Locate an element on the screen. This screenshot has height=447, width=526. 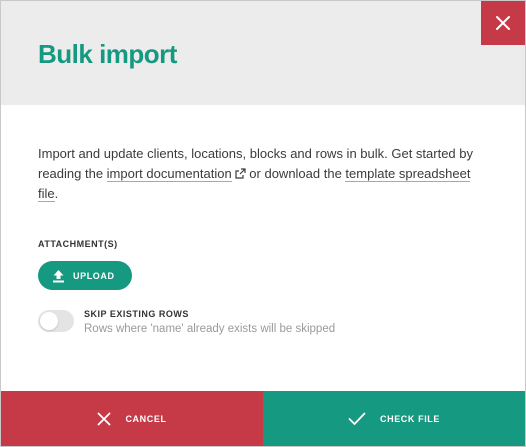
skip-existing-rows-toggle is located at coordinates (56, 321).